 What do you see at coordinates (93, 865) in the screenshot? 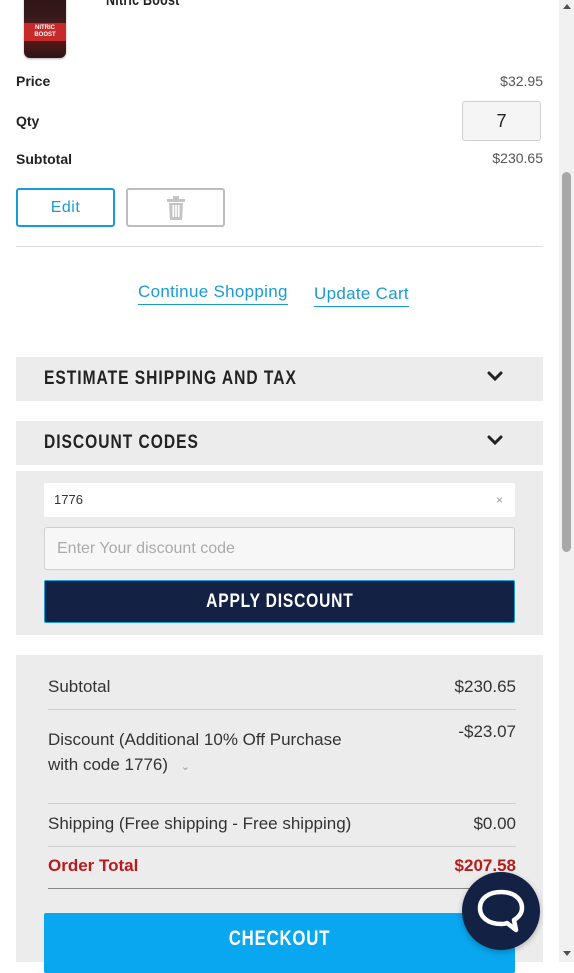
I see `order-total-label: Order Total` at bounding box center [93, 865].